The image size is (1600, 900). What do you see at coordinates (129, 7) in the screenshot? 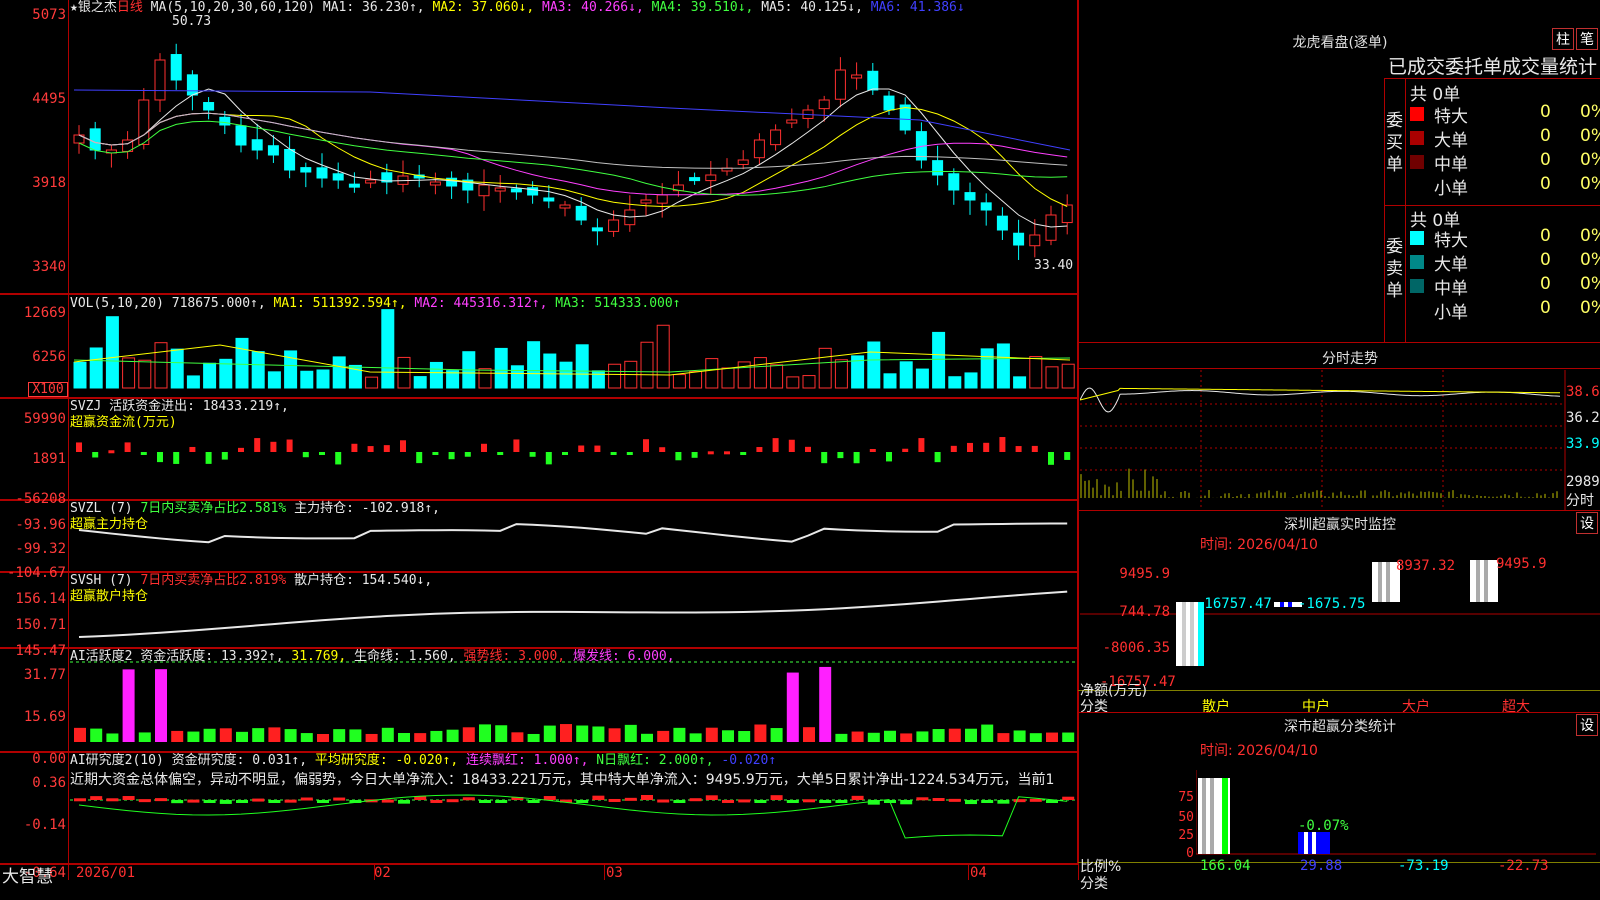
I see `period-label: 日线` at bounding box center [129, 7].